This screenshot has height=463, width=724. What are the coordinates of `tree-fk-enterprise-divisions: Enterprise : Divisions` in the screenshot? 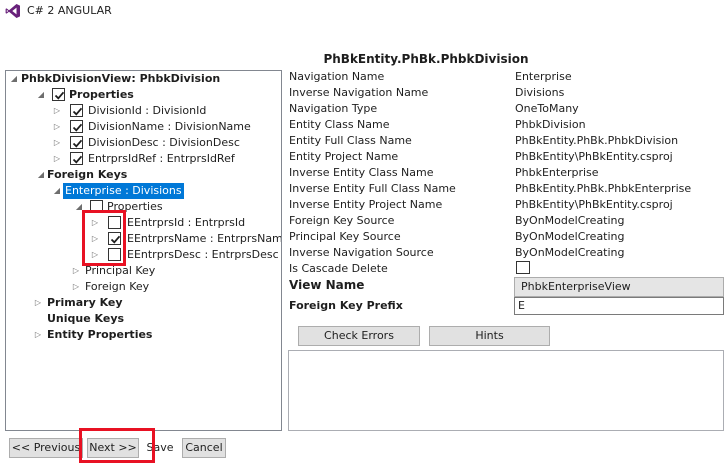 It's located at (123, 191).